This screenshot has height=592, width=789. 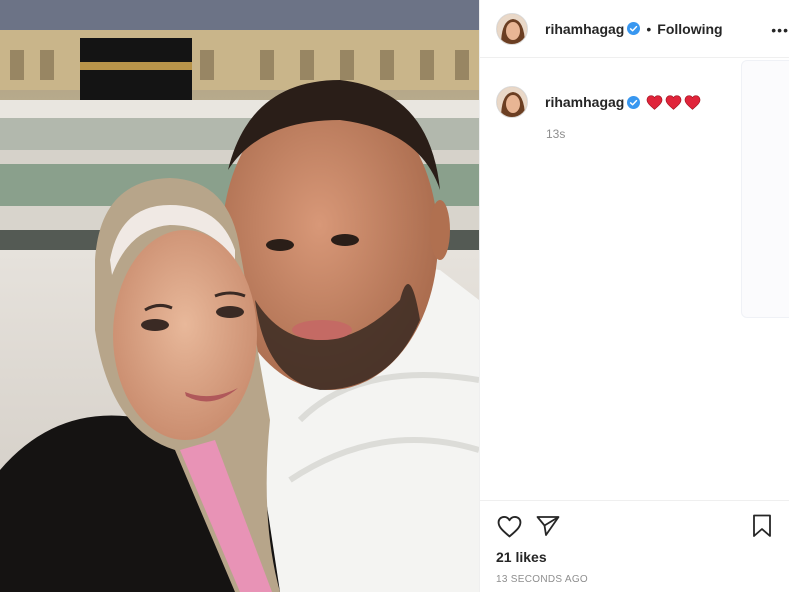 I want to click on post-timestamp: 13 SECONDS AGO, so click(x=634, y=579).